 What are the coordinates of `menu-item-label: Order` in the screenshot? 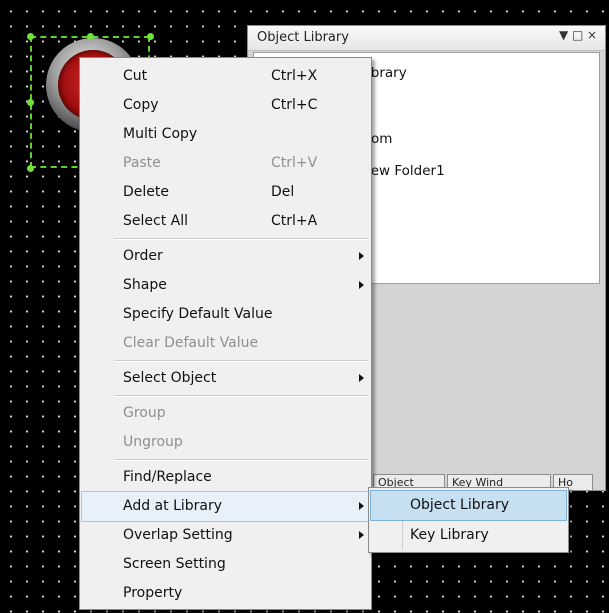 It's located at (143, 256).